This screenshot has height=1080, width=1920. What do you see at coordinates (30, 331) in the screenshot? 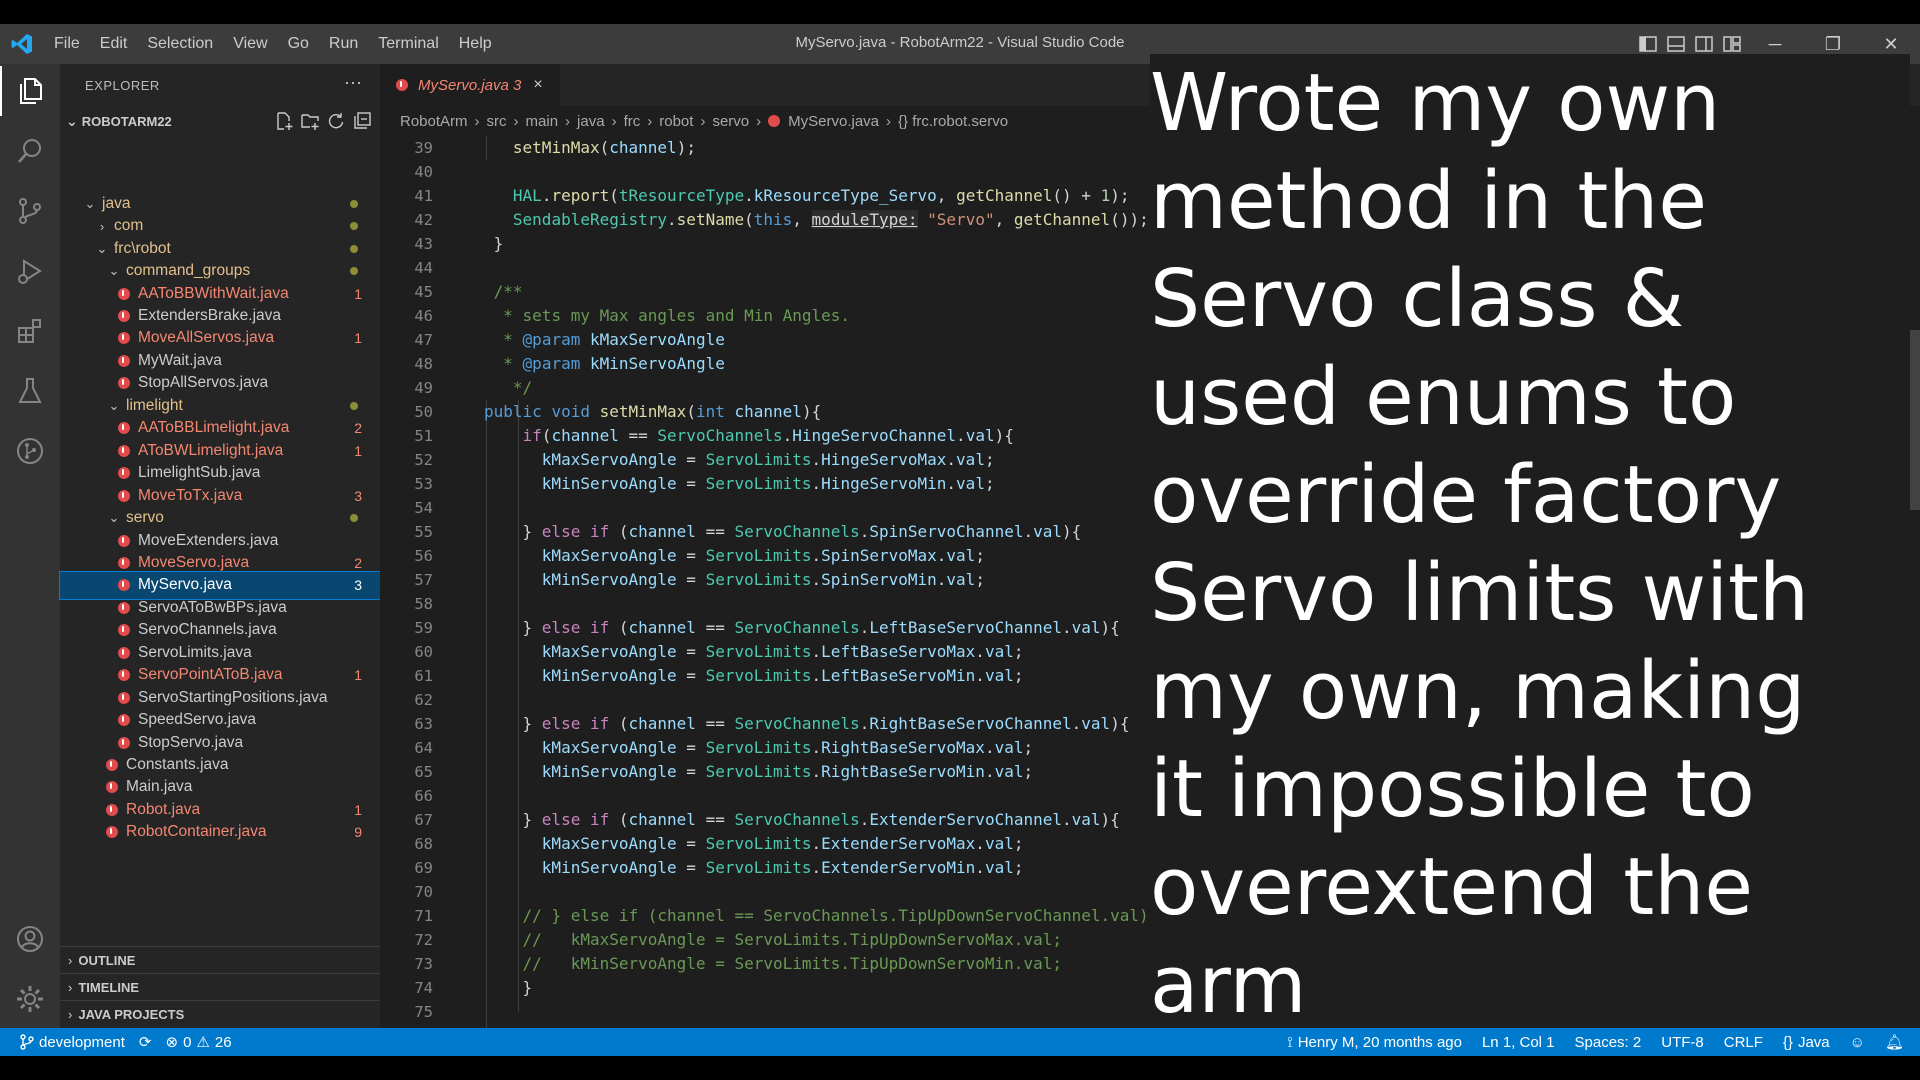
I see `extensions-icon` at bounding box center [30, 331].